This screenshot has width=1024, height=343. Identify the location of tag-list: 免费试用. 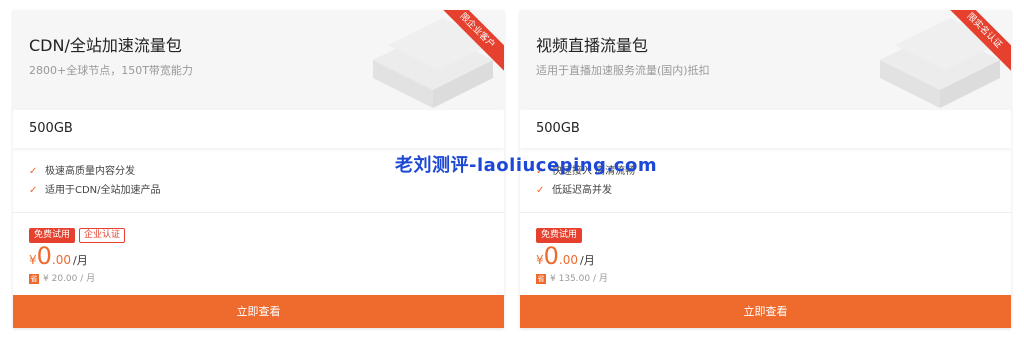
(561, 232).